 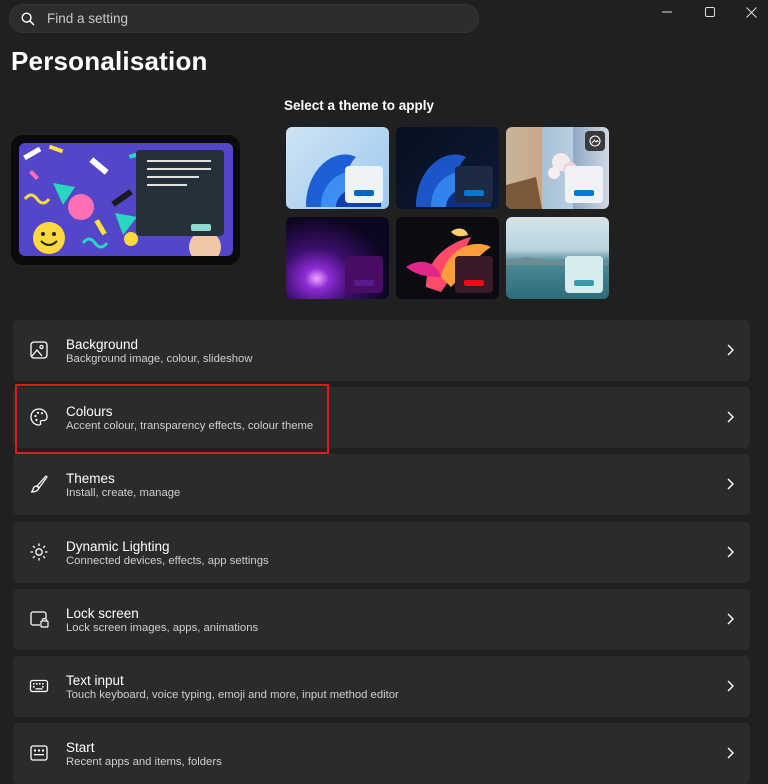 What do you see at coordinates (80, 747) in the screenshot?
I see `setting-title: Start` at bounding box center [80, 747].